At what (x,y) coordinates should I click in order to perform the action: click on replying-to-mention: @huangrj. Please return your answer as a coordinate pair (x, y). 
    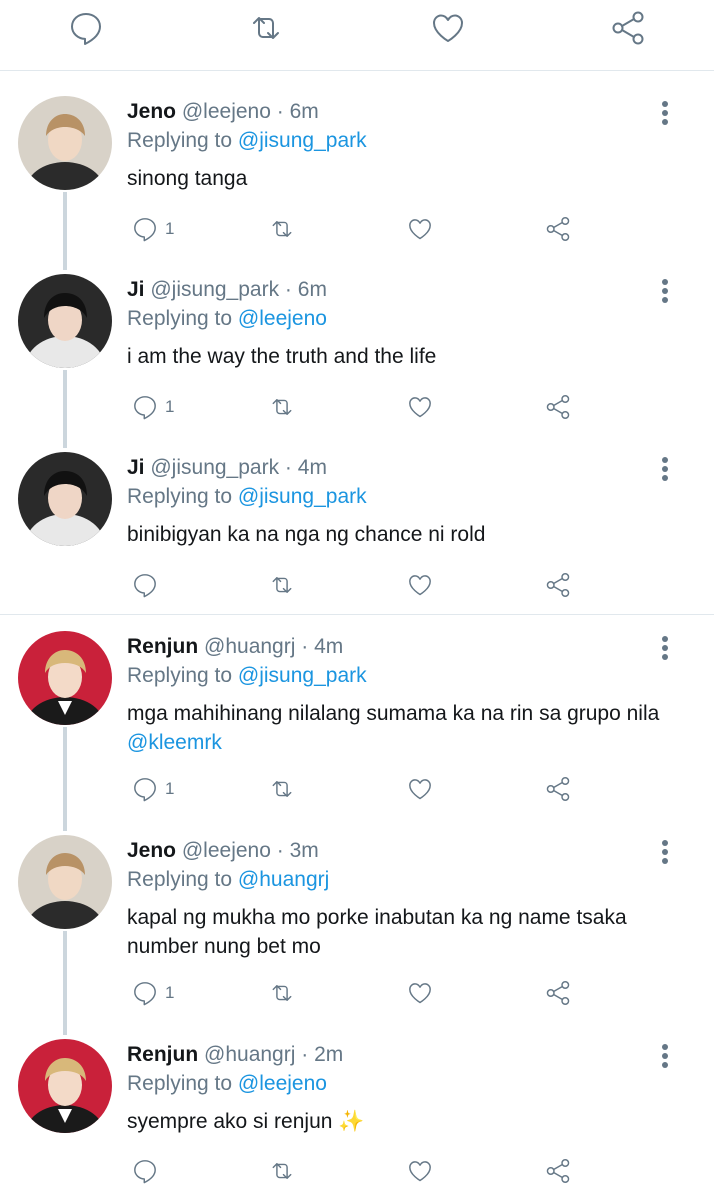
    Looking at the image, I should click on (283, 879).